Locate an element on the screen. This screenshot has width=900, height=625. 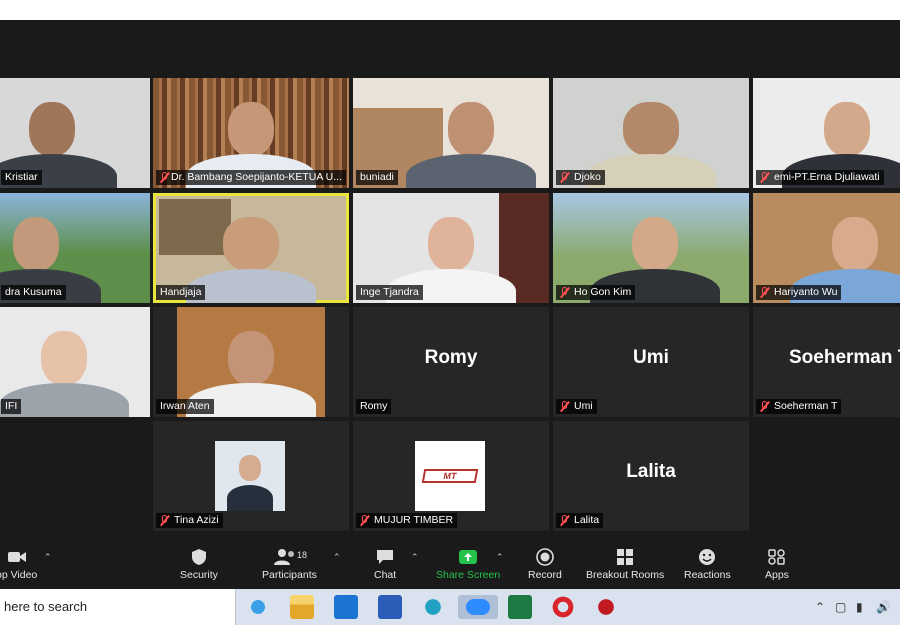
search-placeholder: here to search is located at coordinates (46, 606).